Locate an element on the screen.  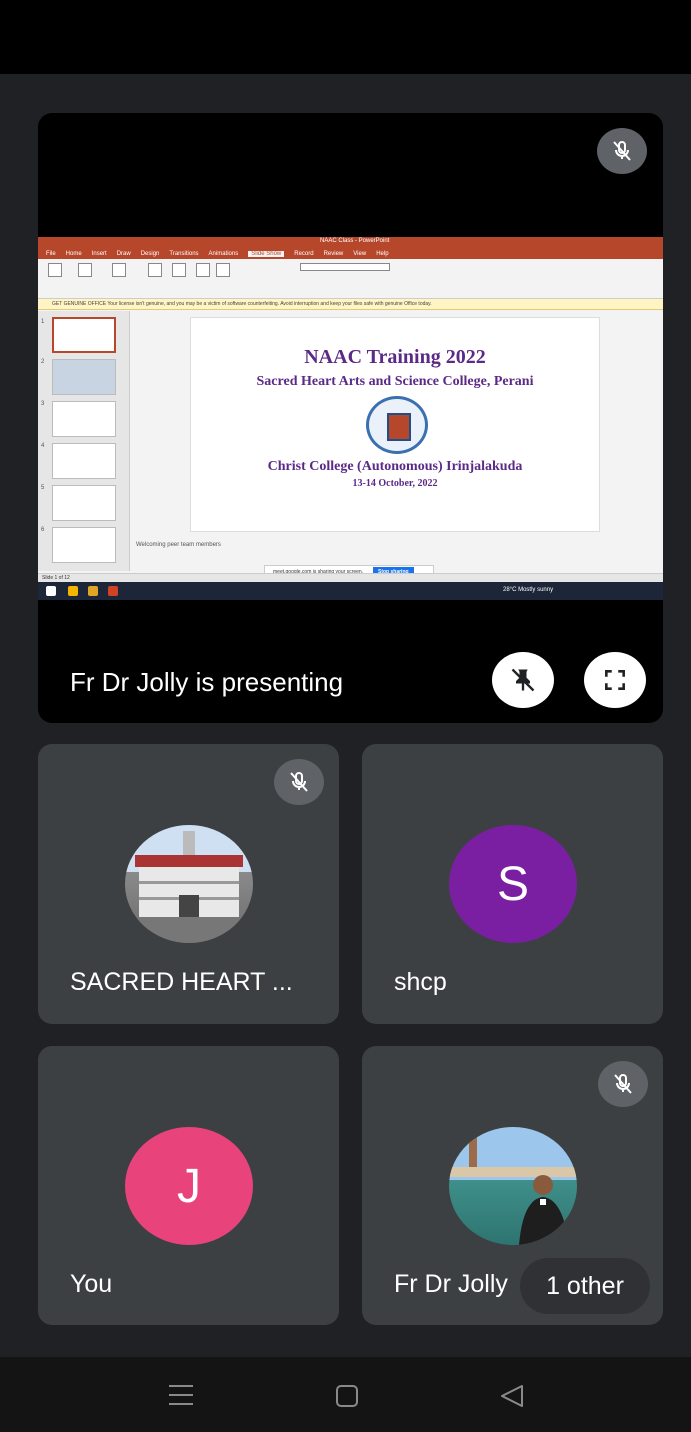
slide-dates: 13-14 October, 2022 is located at coordinates (395, 483).